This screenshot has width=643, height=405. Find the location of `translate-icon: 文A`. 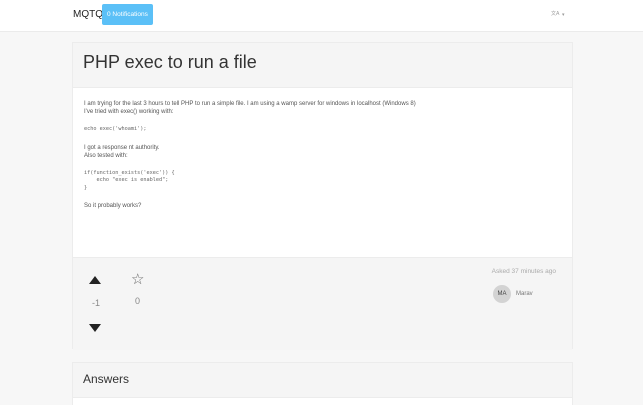

translate-icon: 文A is located at coordinates (555, 13).